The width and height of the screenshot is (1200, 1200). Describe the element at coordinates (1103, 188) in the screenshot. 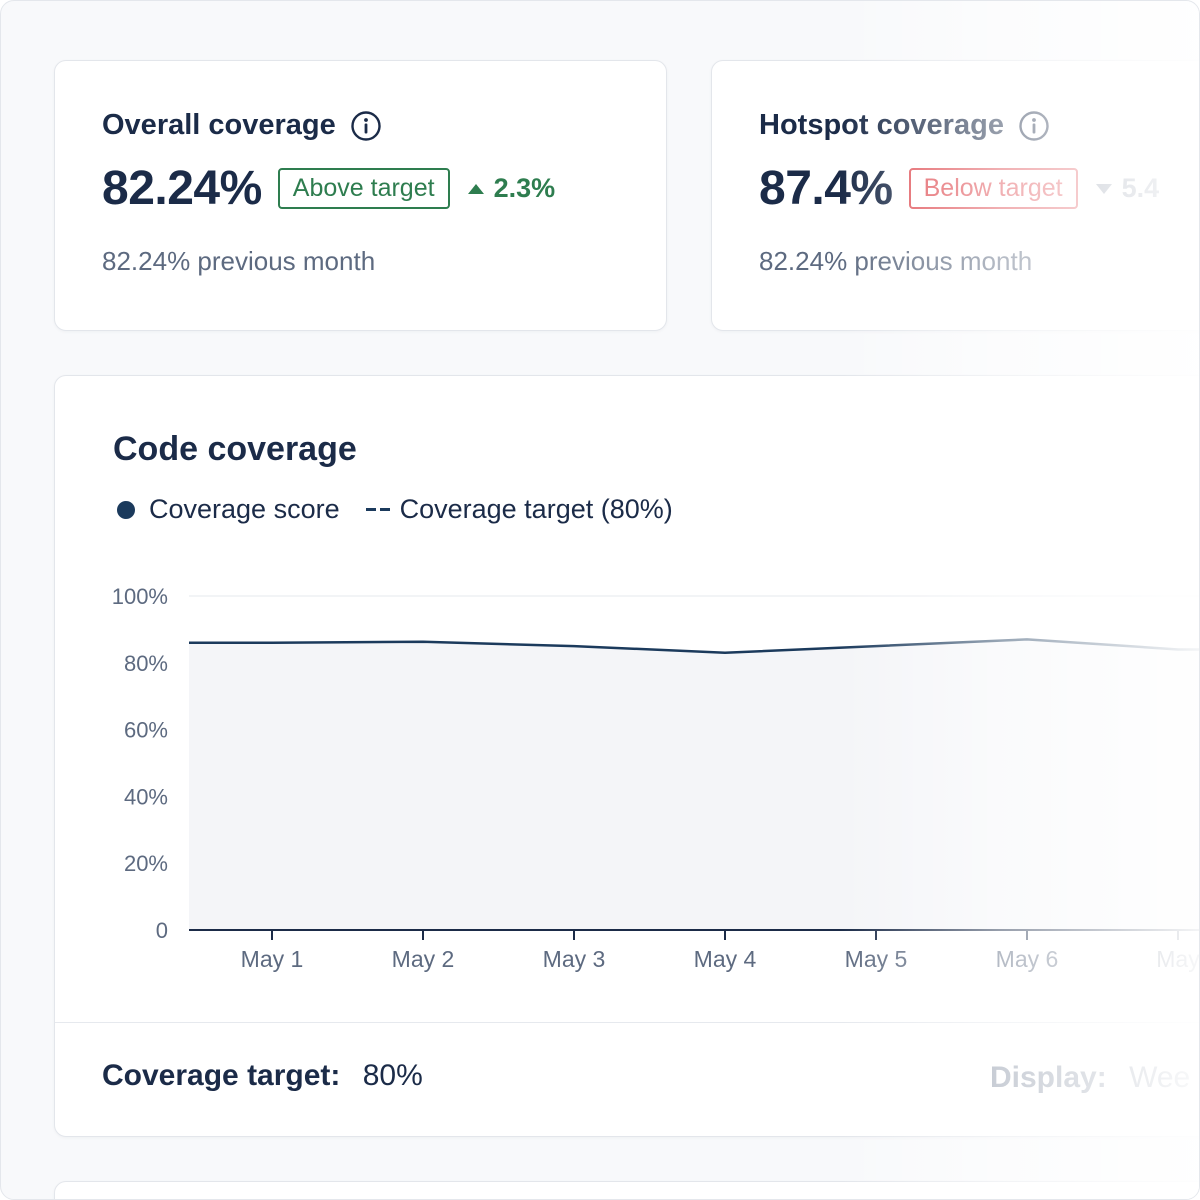

I see `arrow-down-icon` at that location.